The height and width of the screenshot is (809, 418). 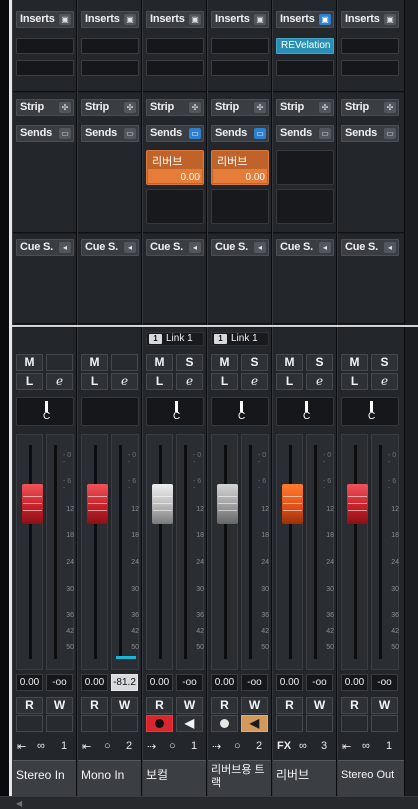 I want to click on left-zone-divider, so click(x=6, y=404).